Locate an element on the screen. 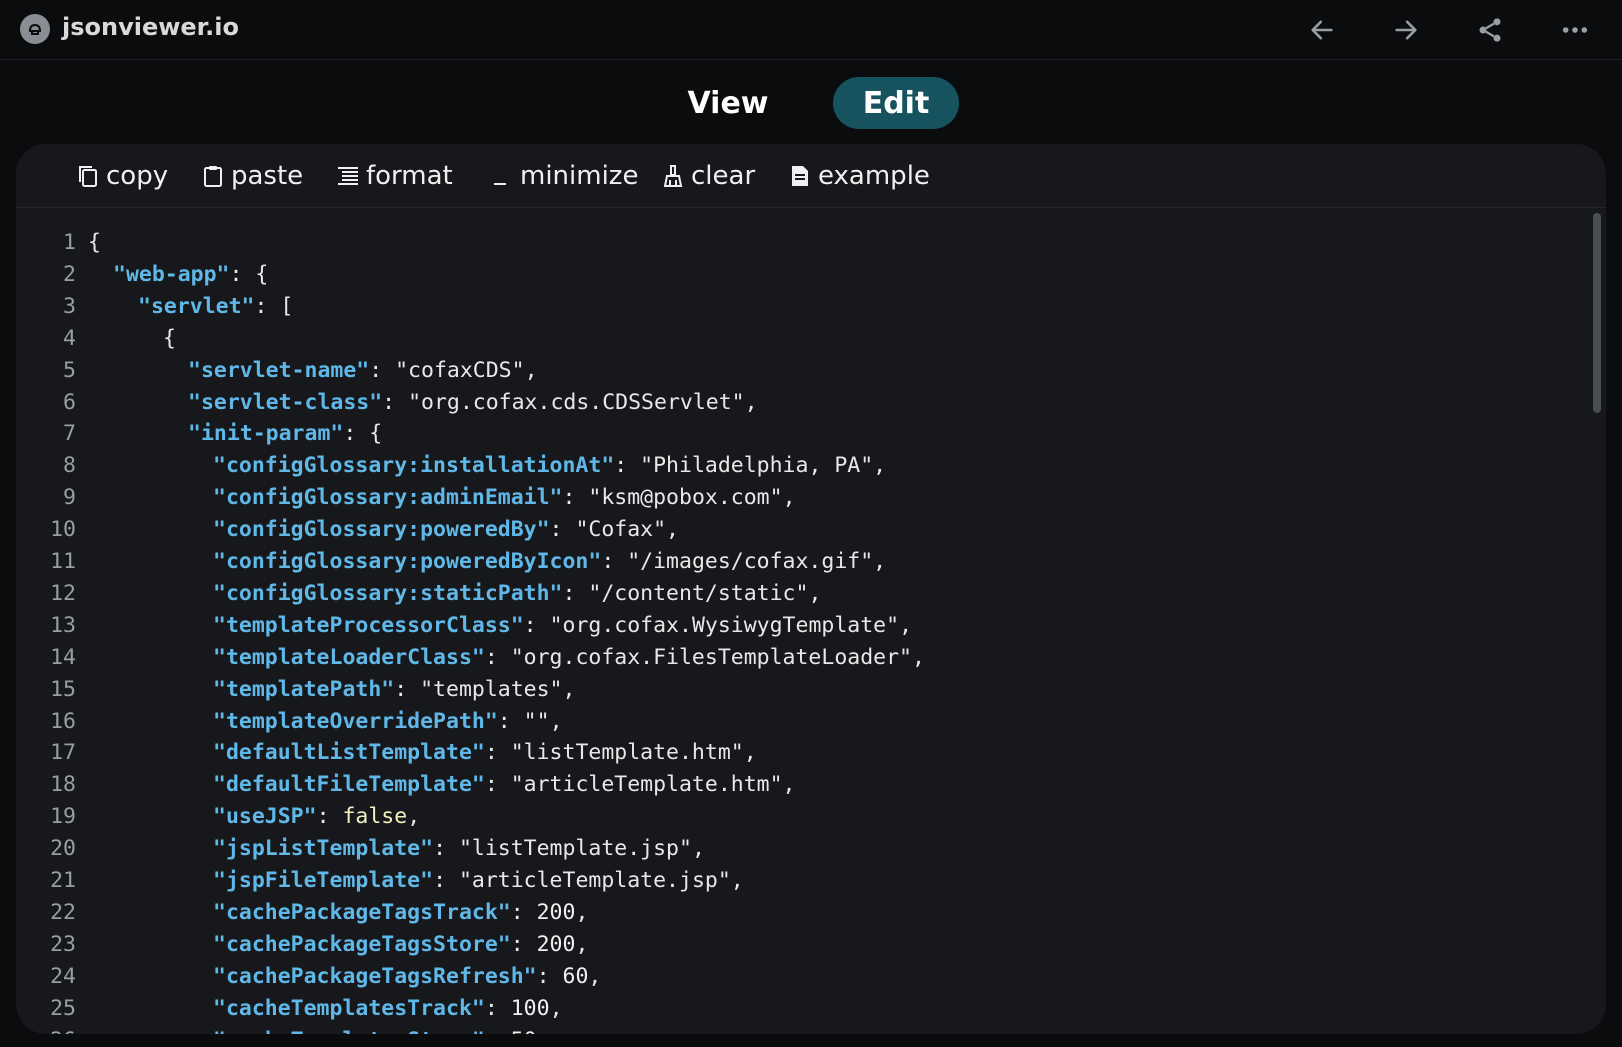 Image resolution: width=1622 pixels, height=1047 pixels. json-key: "servlet-name" is located at coordinates (279, 370).